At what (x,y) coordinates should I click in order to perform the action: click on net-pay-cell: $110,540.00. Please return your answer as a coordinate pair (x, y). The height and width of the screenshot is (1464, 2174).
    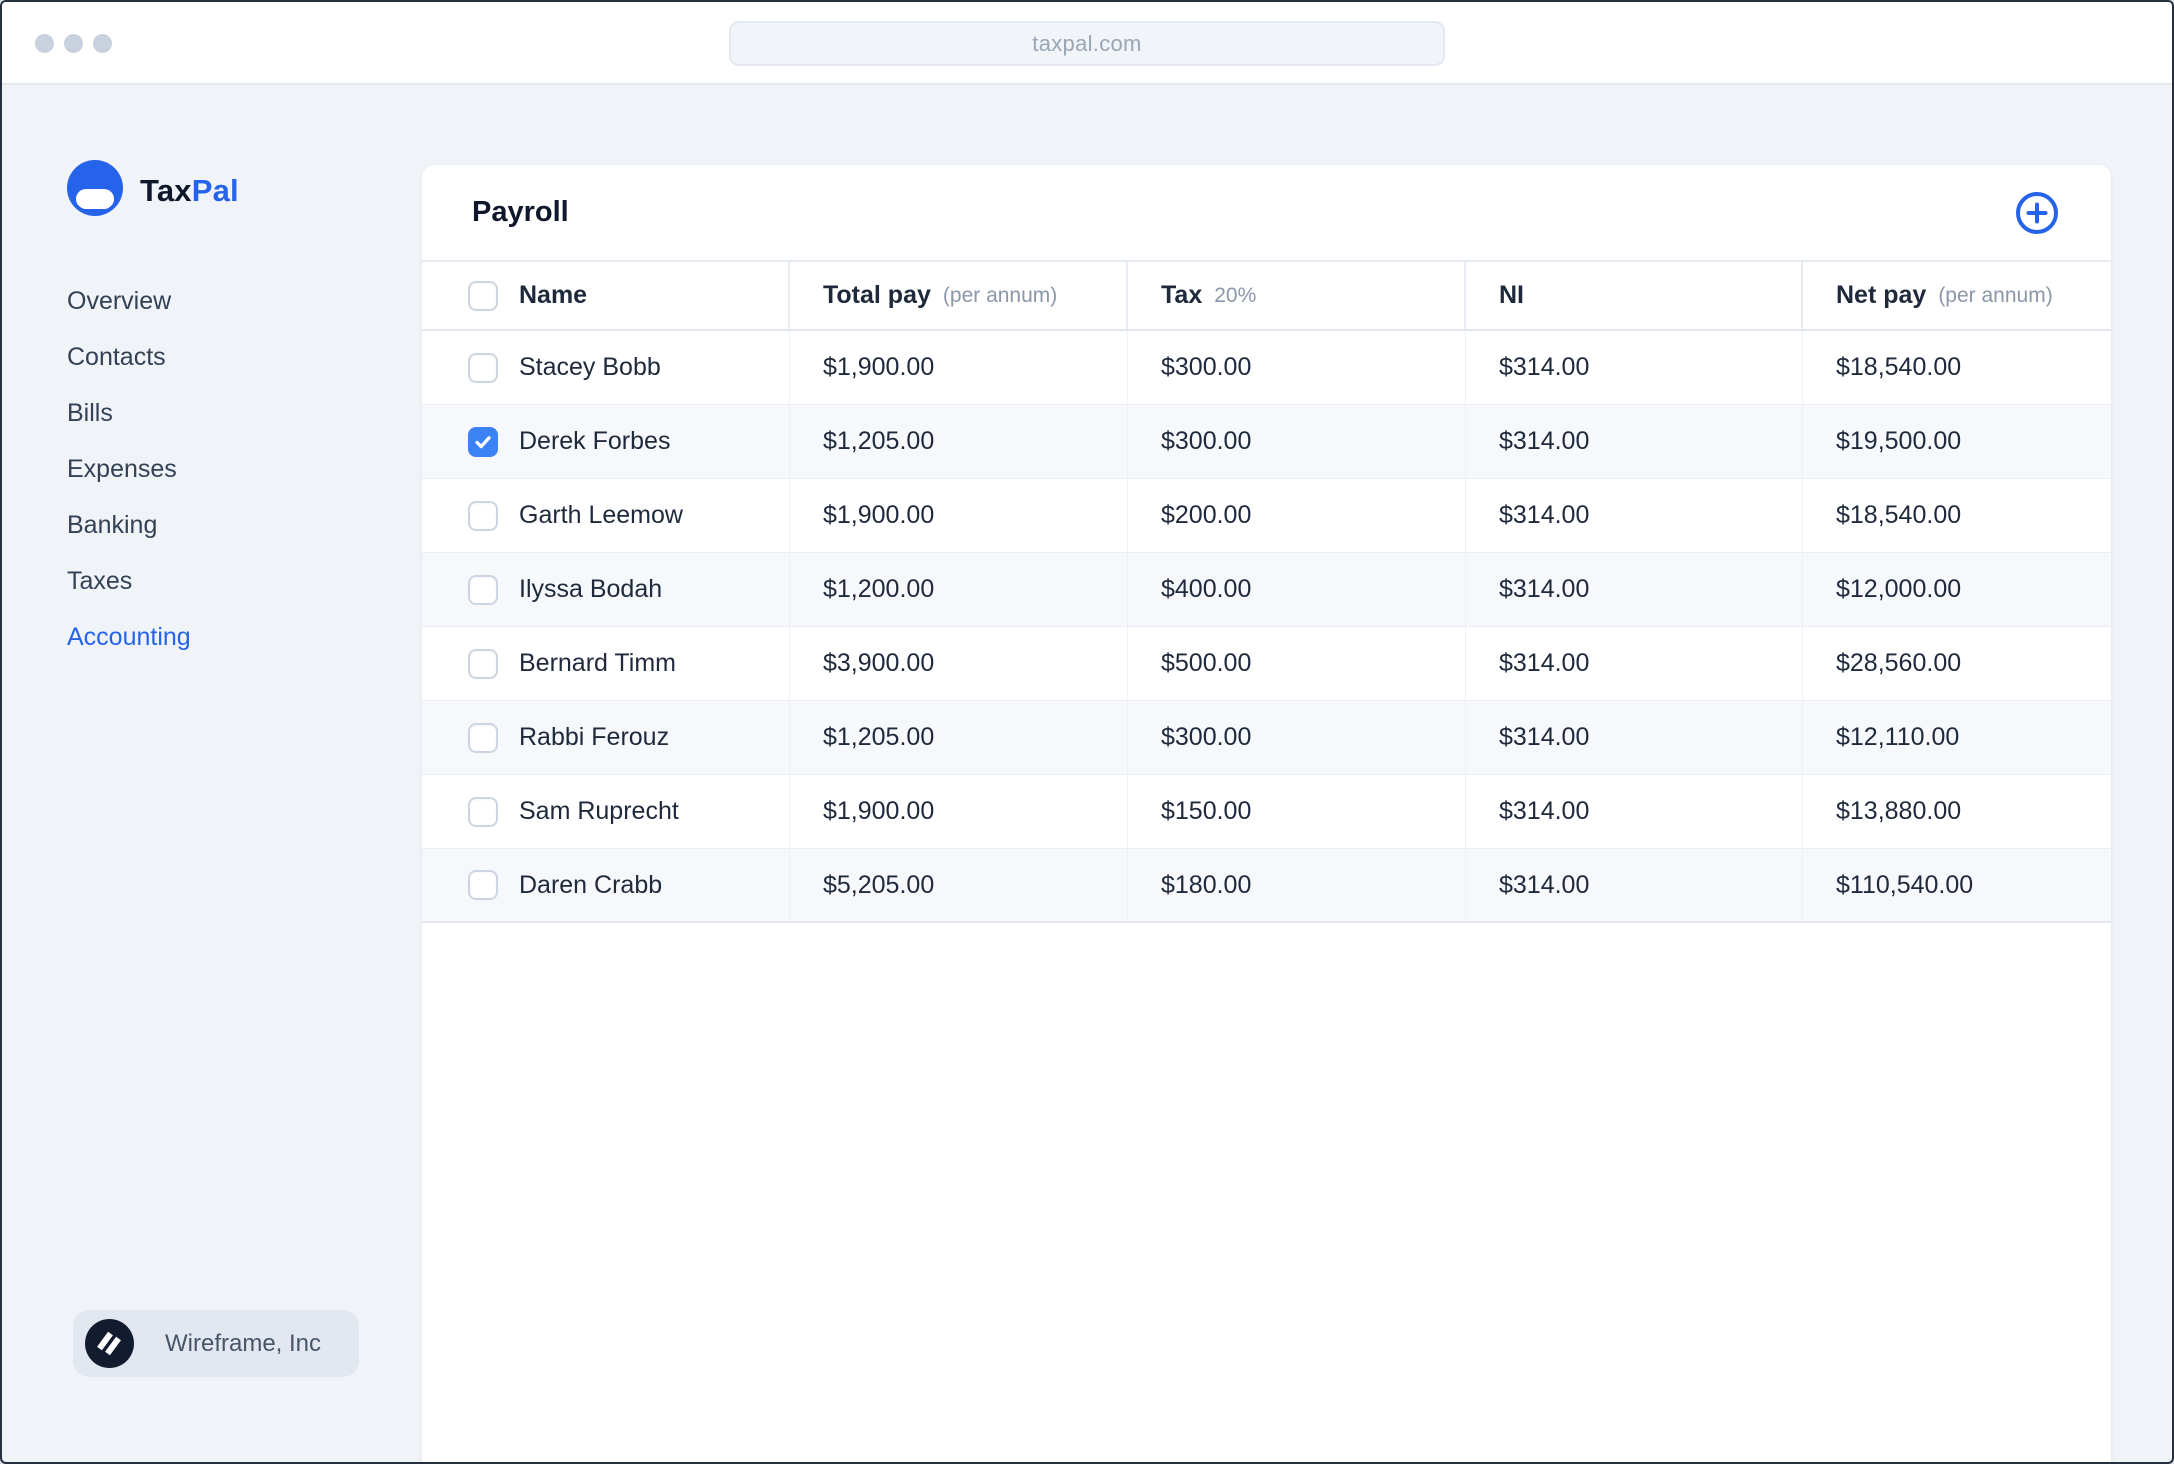
    Looking at the image, I should click on (1905, 884).